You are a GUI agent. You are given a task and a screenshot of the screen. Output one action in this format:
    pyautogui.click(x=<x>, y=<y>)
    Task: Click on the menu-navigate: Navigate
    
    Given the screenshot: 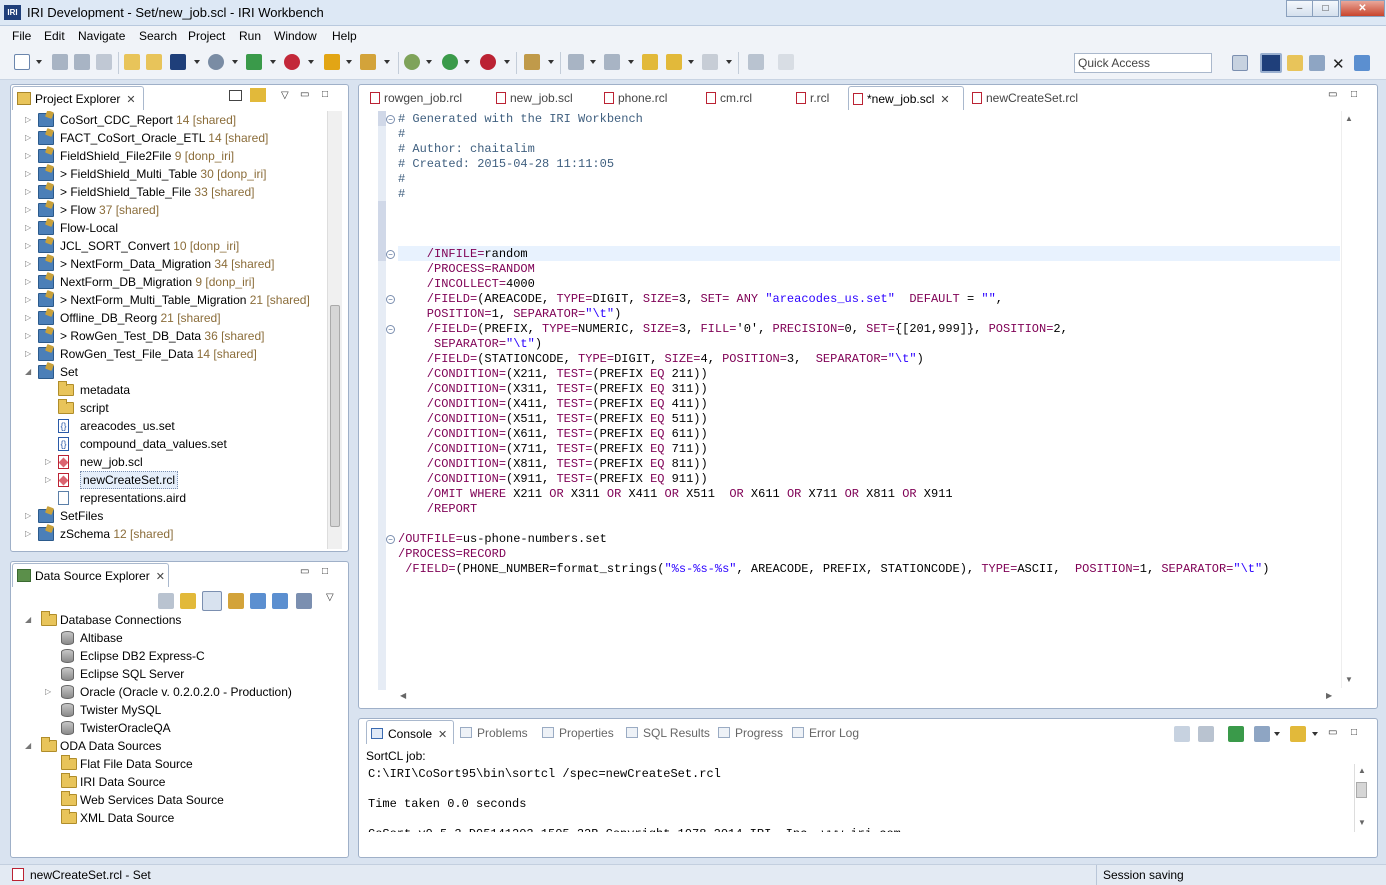 What is the action you would take?
    pyautogui.click(x=101, y=36)
    